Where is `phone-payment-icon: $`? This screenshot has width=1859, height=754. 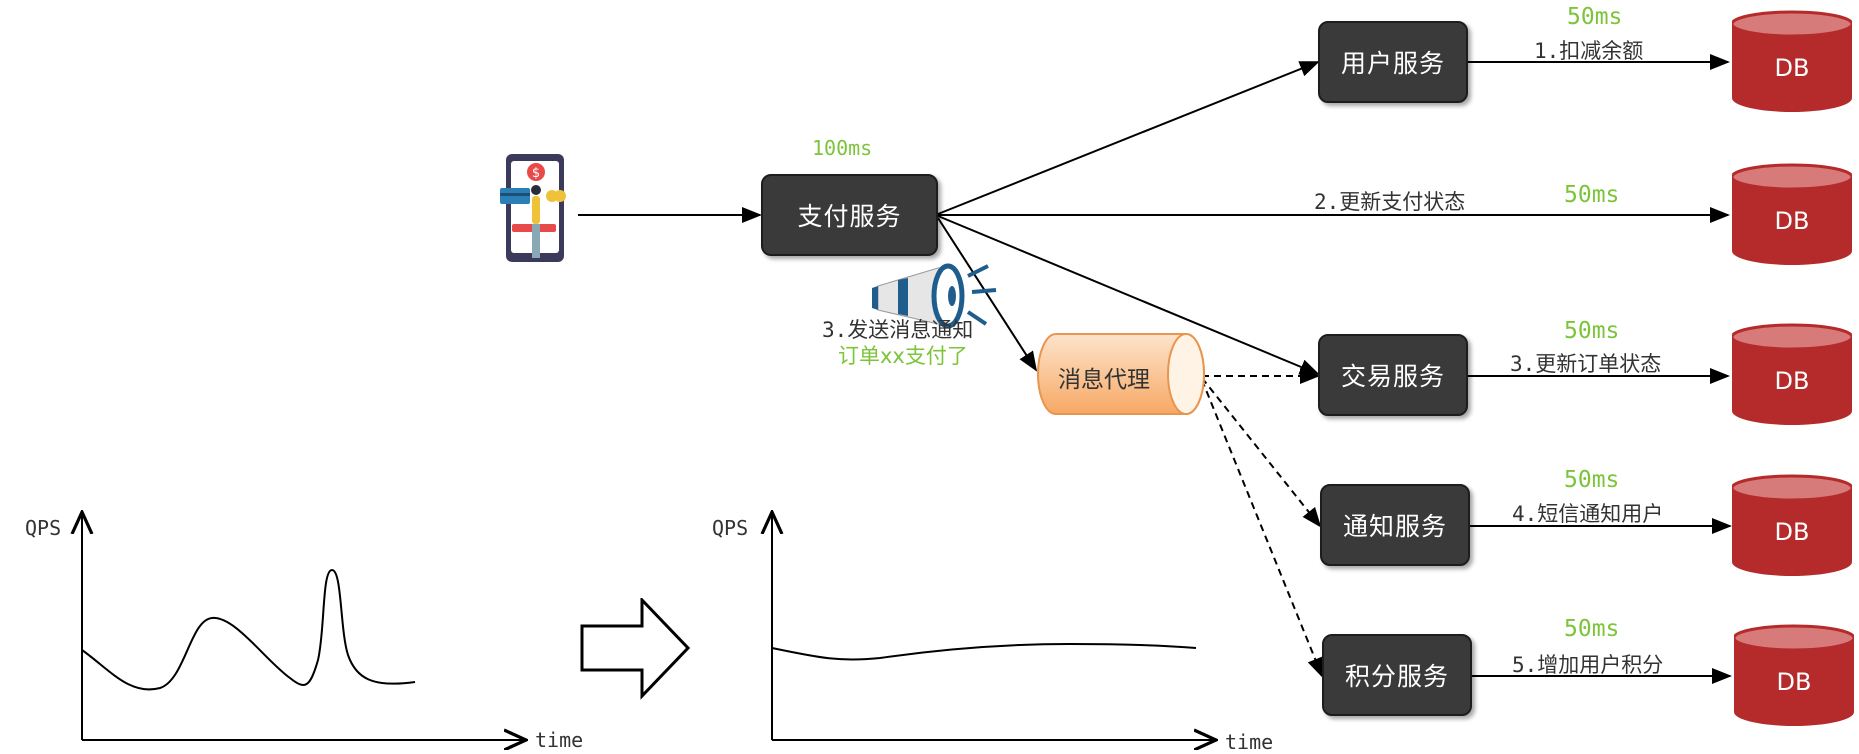
phone-payment-icon: $ is located at coordinates (533, 208).